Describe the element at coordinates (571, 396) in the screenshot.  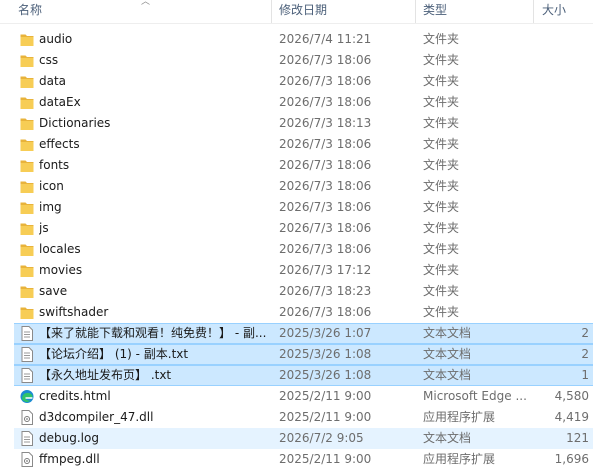
I see `file-size: 4,580` at that location.